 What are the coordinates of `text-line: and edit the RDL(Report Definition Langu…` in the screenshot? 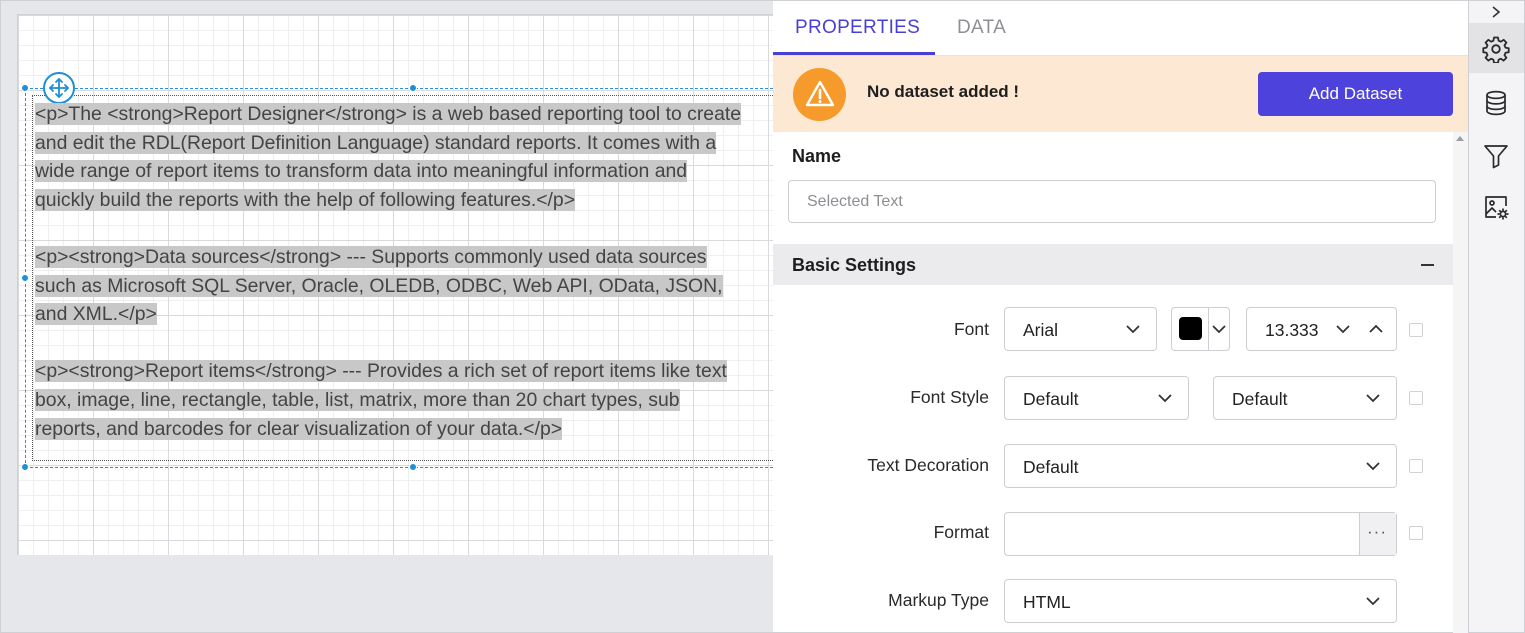 It's located at (376, 142).